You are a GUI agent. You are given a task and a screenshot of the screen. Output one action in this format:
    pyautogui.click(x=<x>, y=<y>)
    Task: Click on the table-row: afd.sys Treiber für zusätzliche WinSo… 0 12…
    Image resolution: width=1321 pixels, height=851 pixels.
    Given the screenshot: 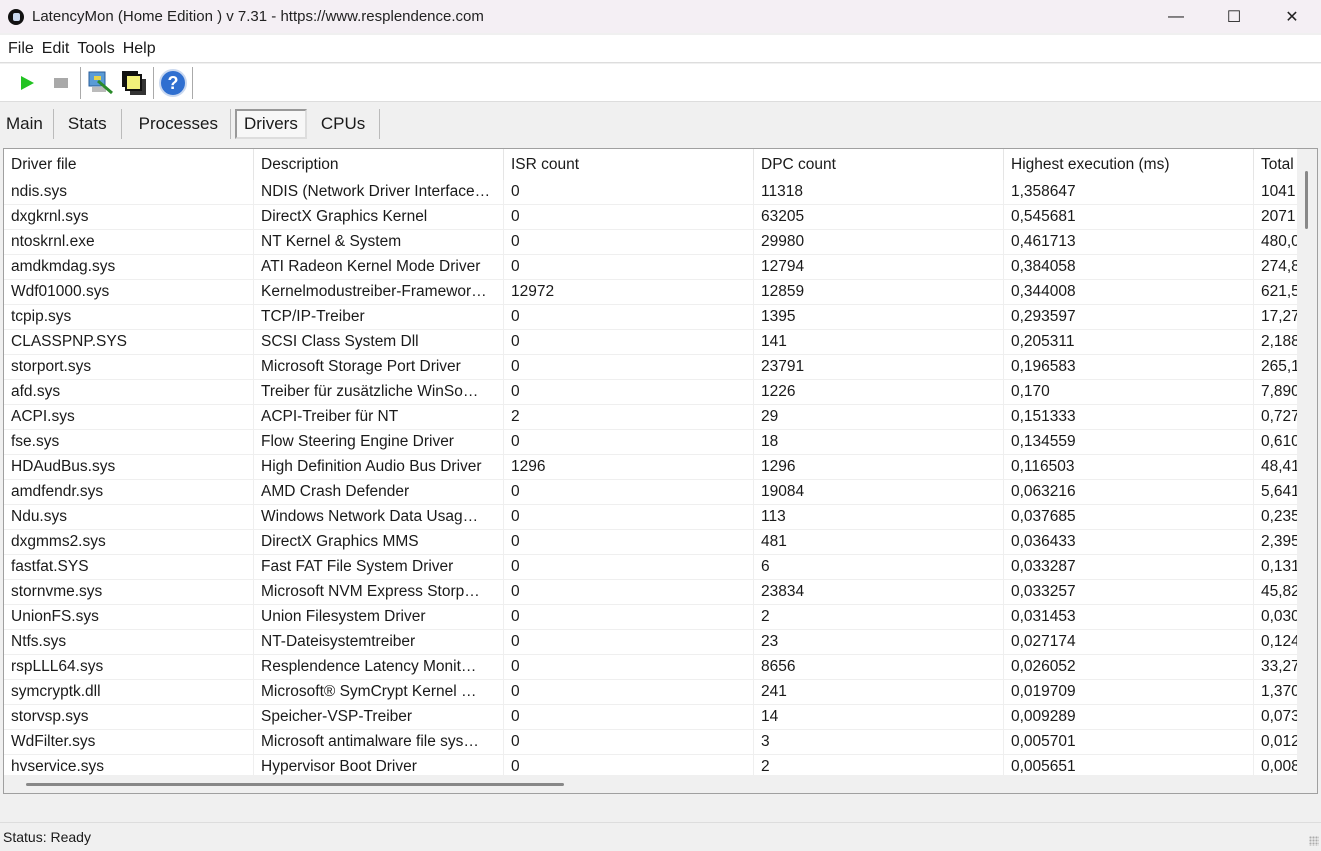 What is the action you would take?
    pyautogui.click(x=650, y=392)
    